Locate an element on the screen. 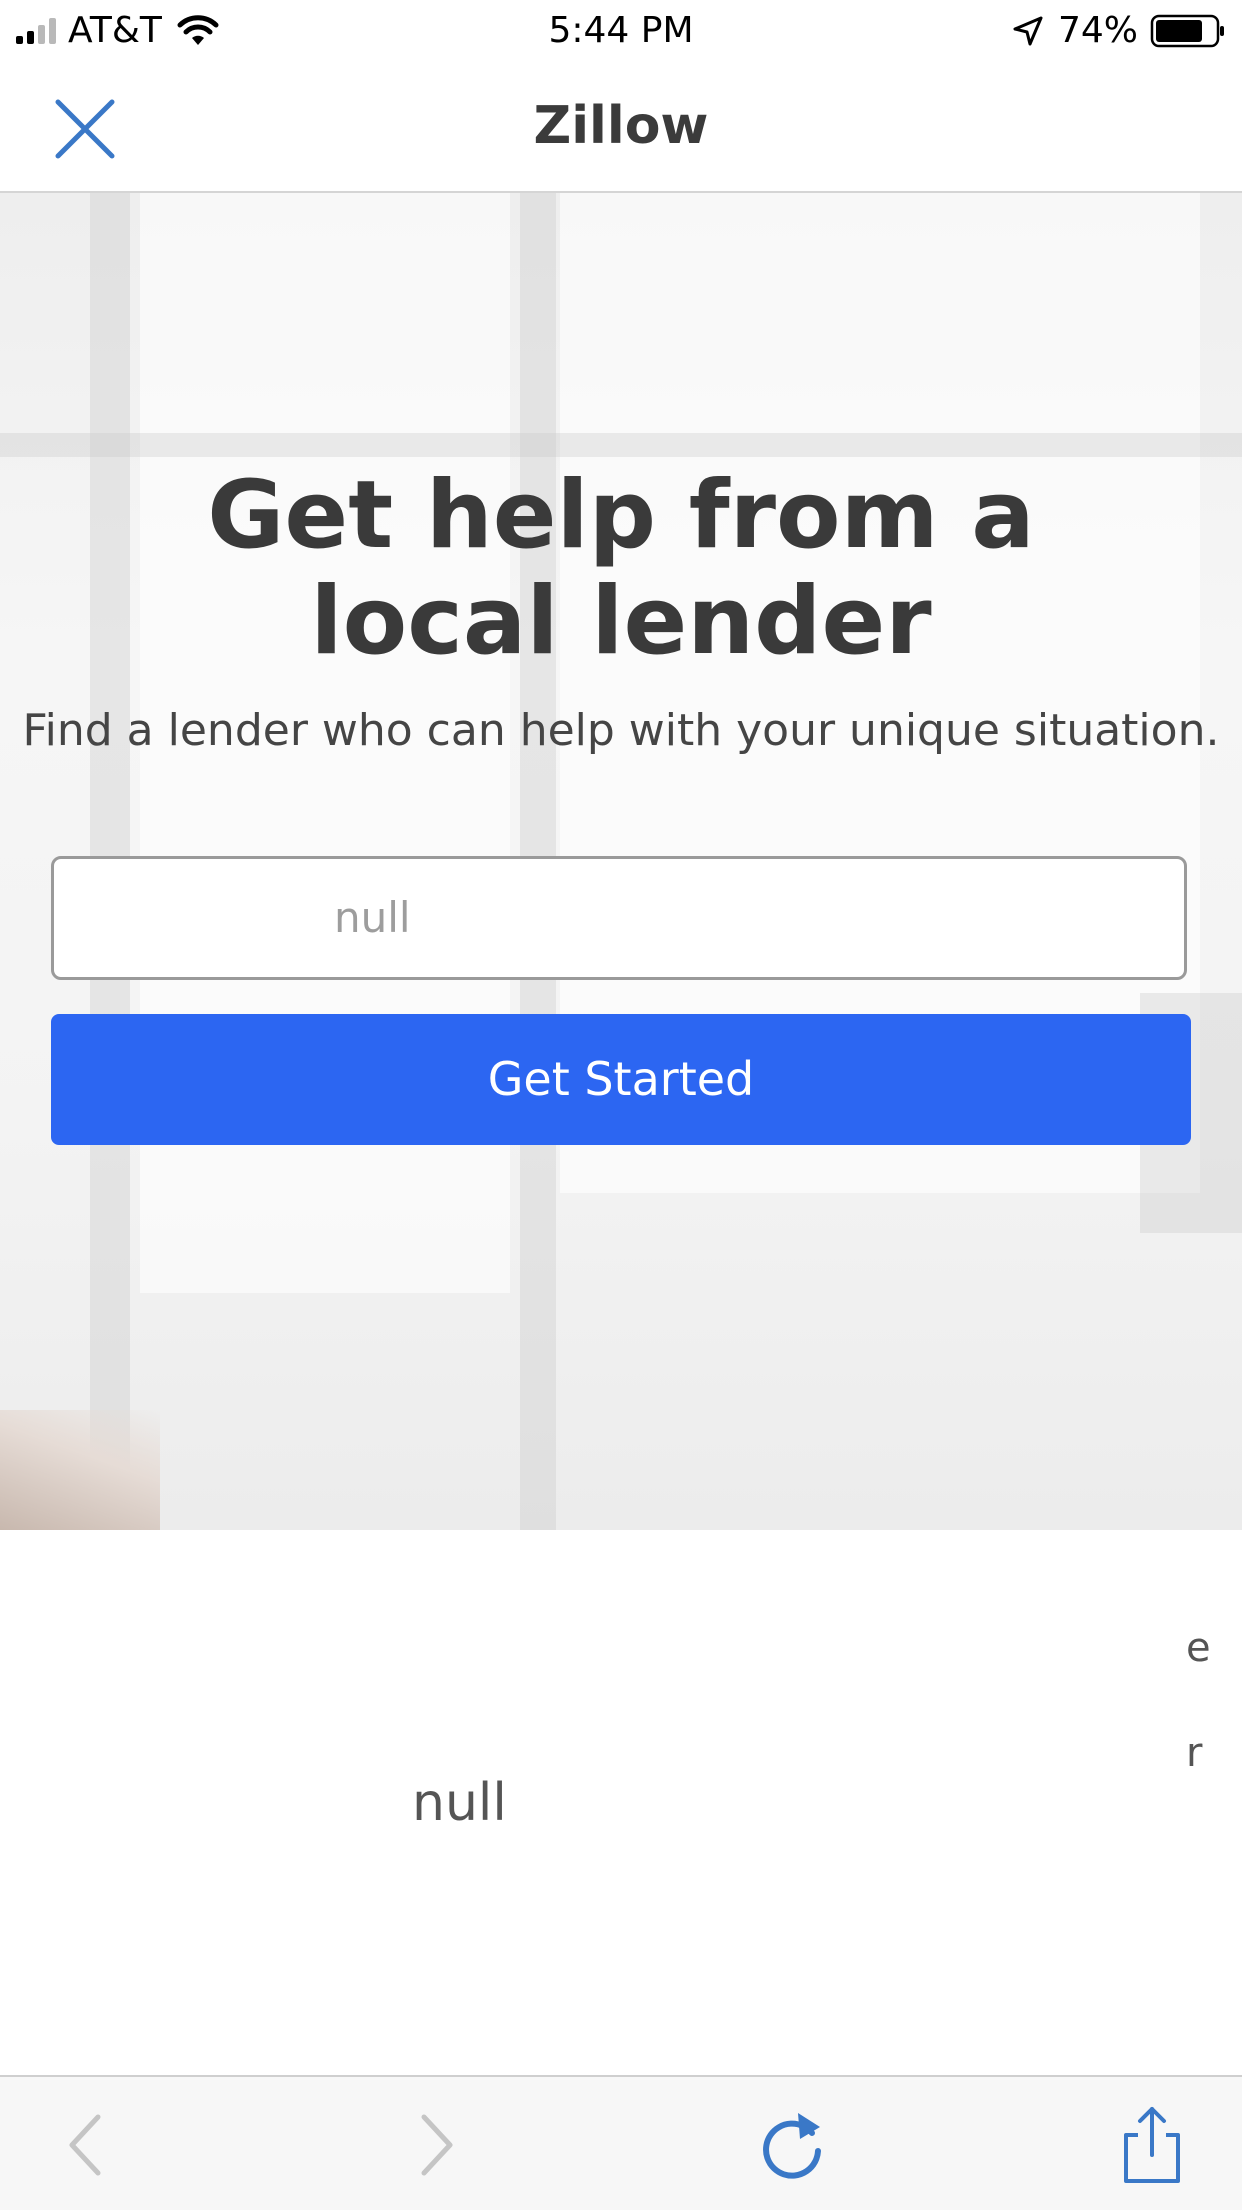  clipped-text: e is located at coordinates (1198, 1648).